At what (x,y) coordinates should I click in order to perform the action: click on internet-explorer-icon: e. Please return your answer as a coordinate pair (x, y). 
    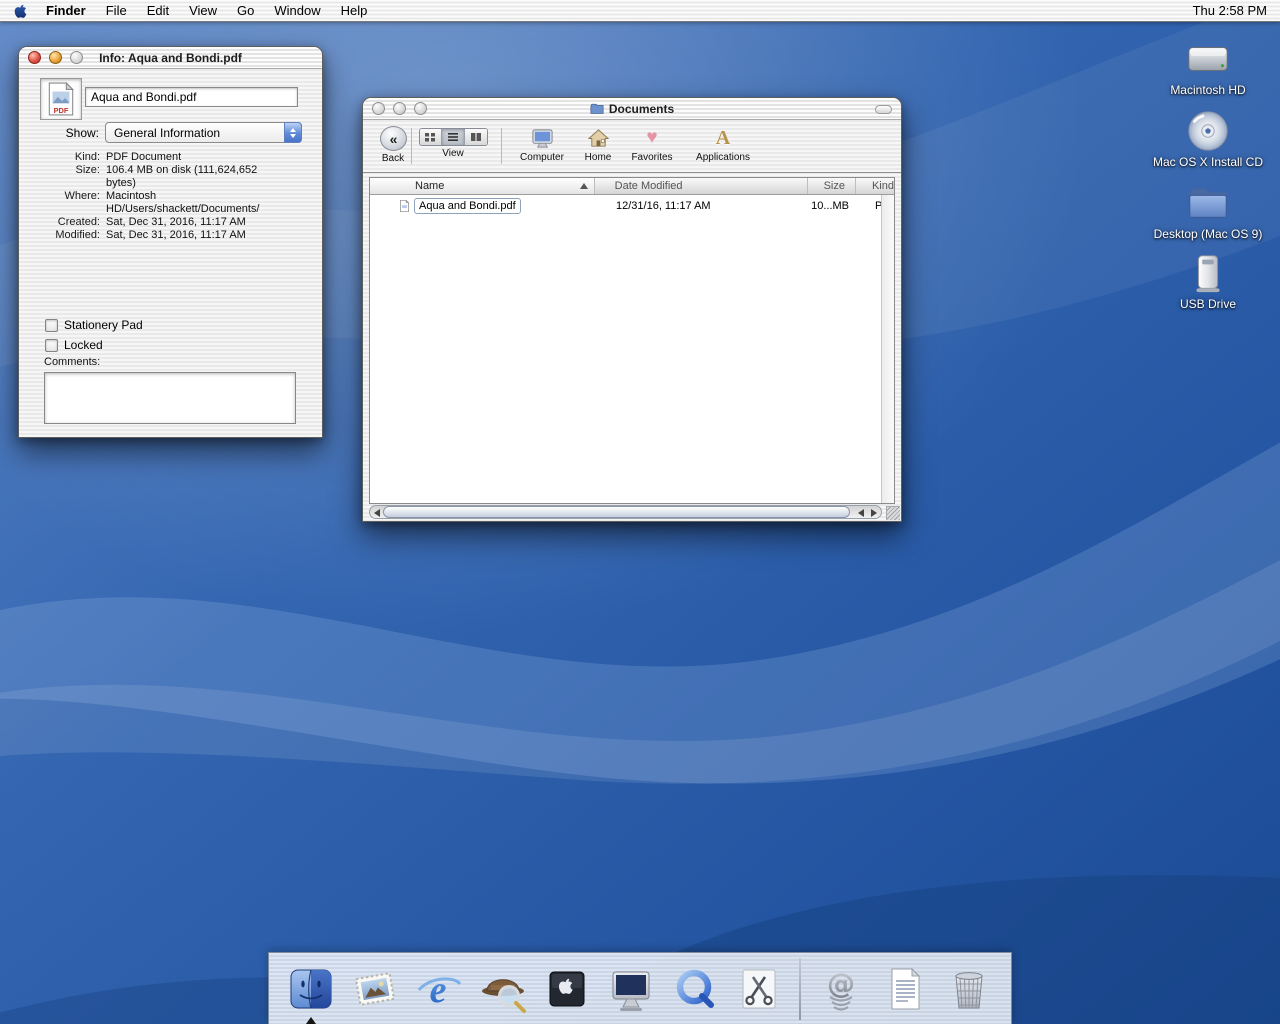
    Looking at the image, I should click on (439, 990).